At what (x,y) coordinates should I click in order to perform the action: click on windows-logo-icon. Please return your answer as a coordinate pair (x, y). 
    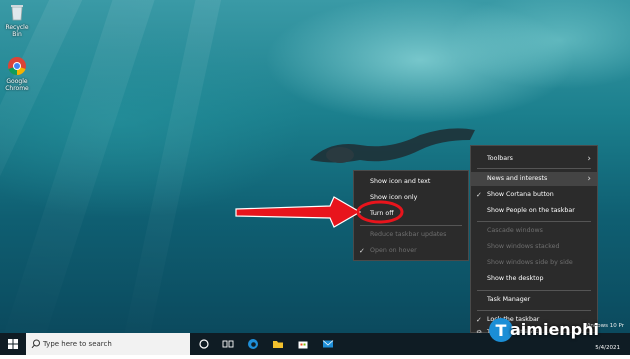
    Looking at the image, I should click on (13, 344).